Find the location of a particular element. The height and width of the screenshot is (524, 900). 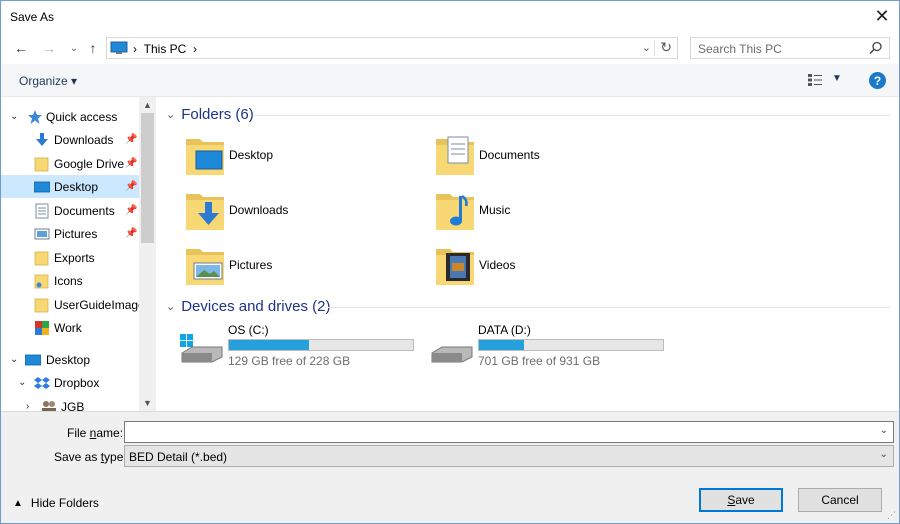

refresh-icon: ↻ is located at coordinates (666, 47).